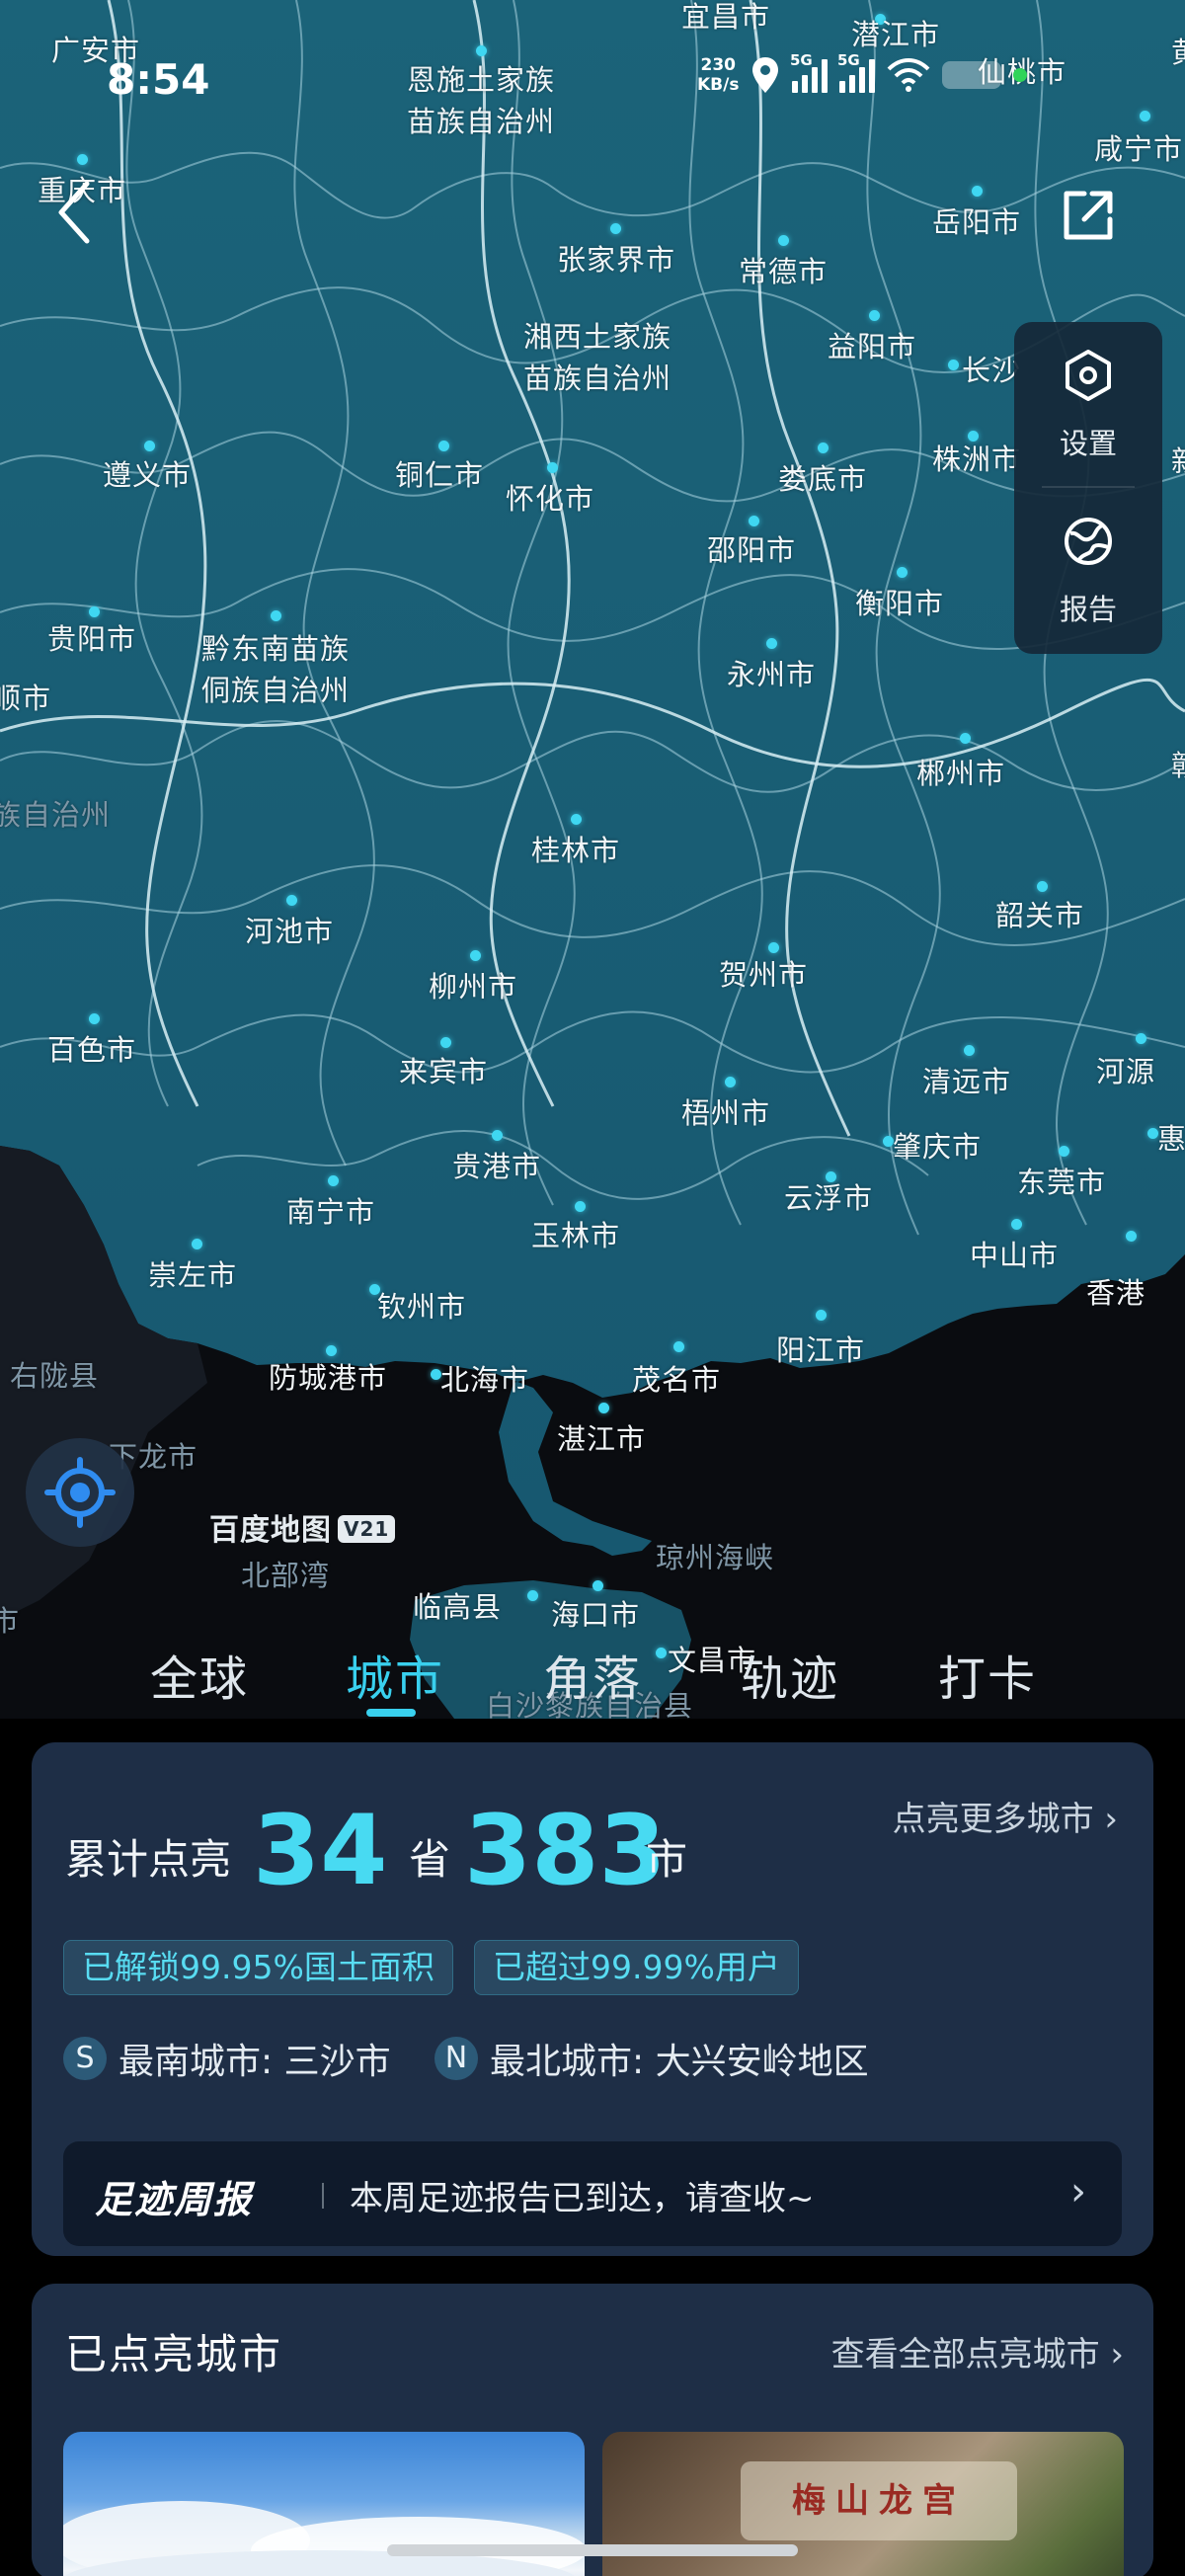 This screenshot has height=2576, width=1185. I want to click on map-label: 侗族自治州, so click(276, 688).